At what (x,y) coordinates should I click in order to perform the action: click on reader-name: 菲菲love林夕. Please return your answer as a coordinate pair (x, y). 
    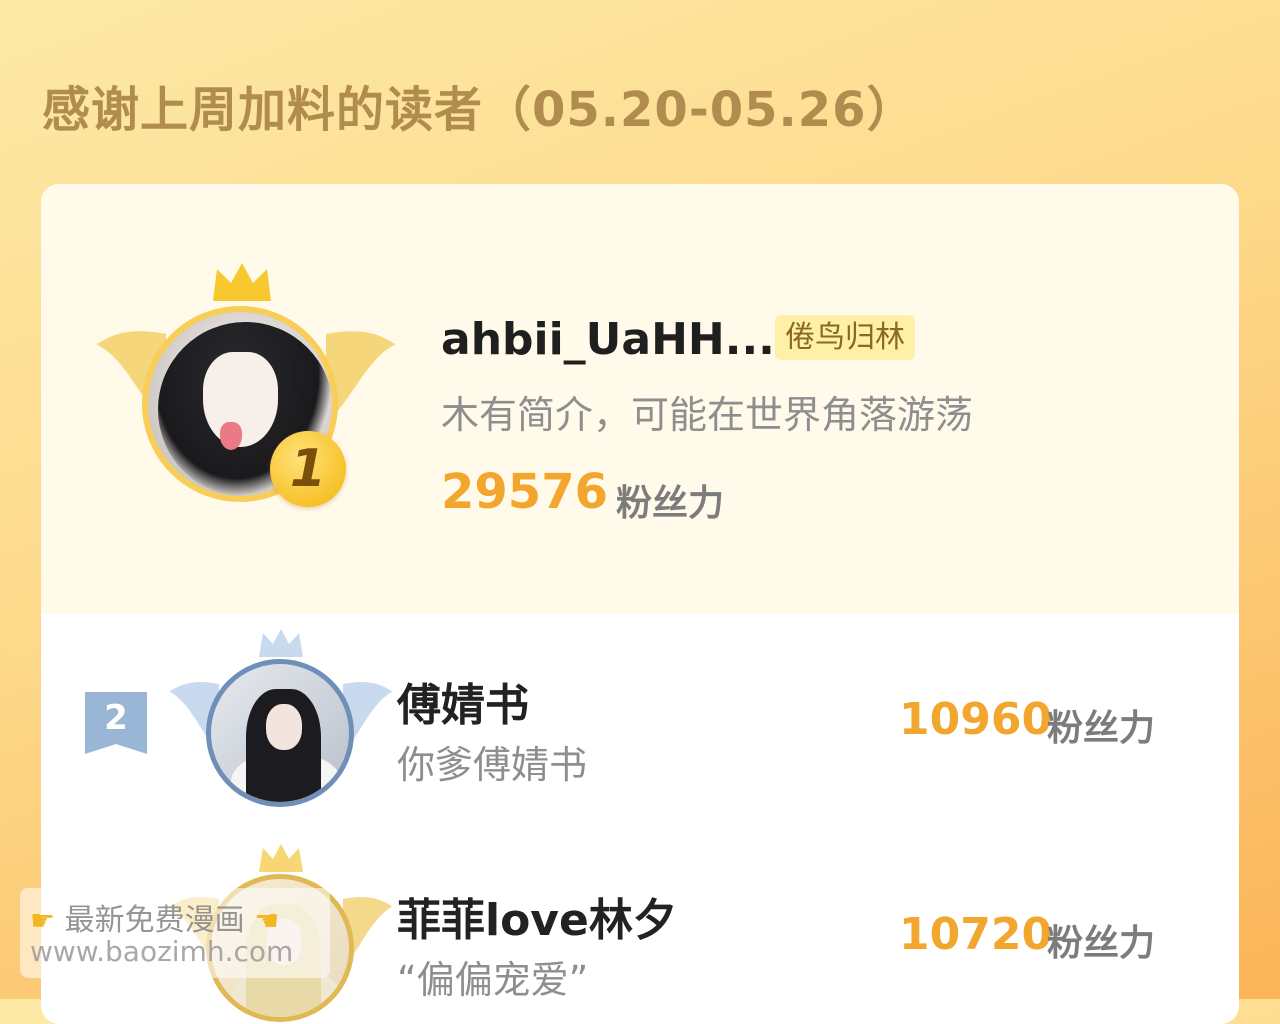
    Looking at the image, I should click on (537, 916).